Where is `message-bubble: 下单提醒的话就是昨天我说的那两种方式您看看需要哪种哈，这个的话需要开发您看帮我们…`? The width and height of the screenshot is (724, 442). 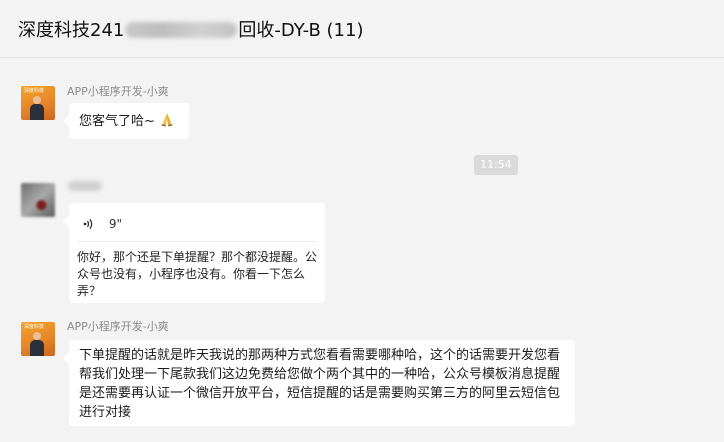
message-bubble: 下单提醒的话就是昨天我说的那两种方式您看看需要哪种哈，这个的话需要开发您看帮我们… is located at coordinates (319, 383).